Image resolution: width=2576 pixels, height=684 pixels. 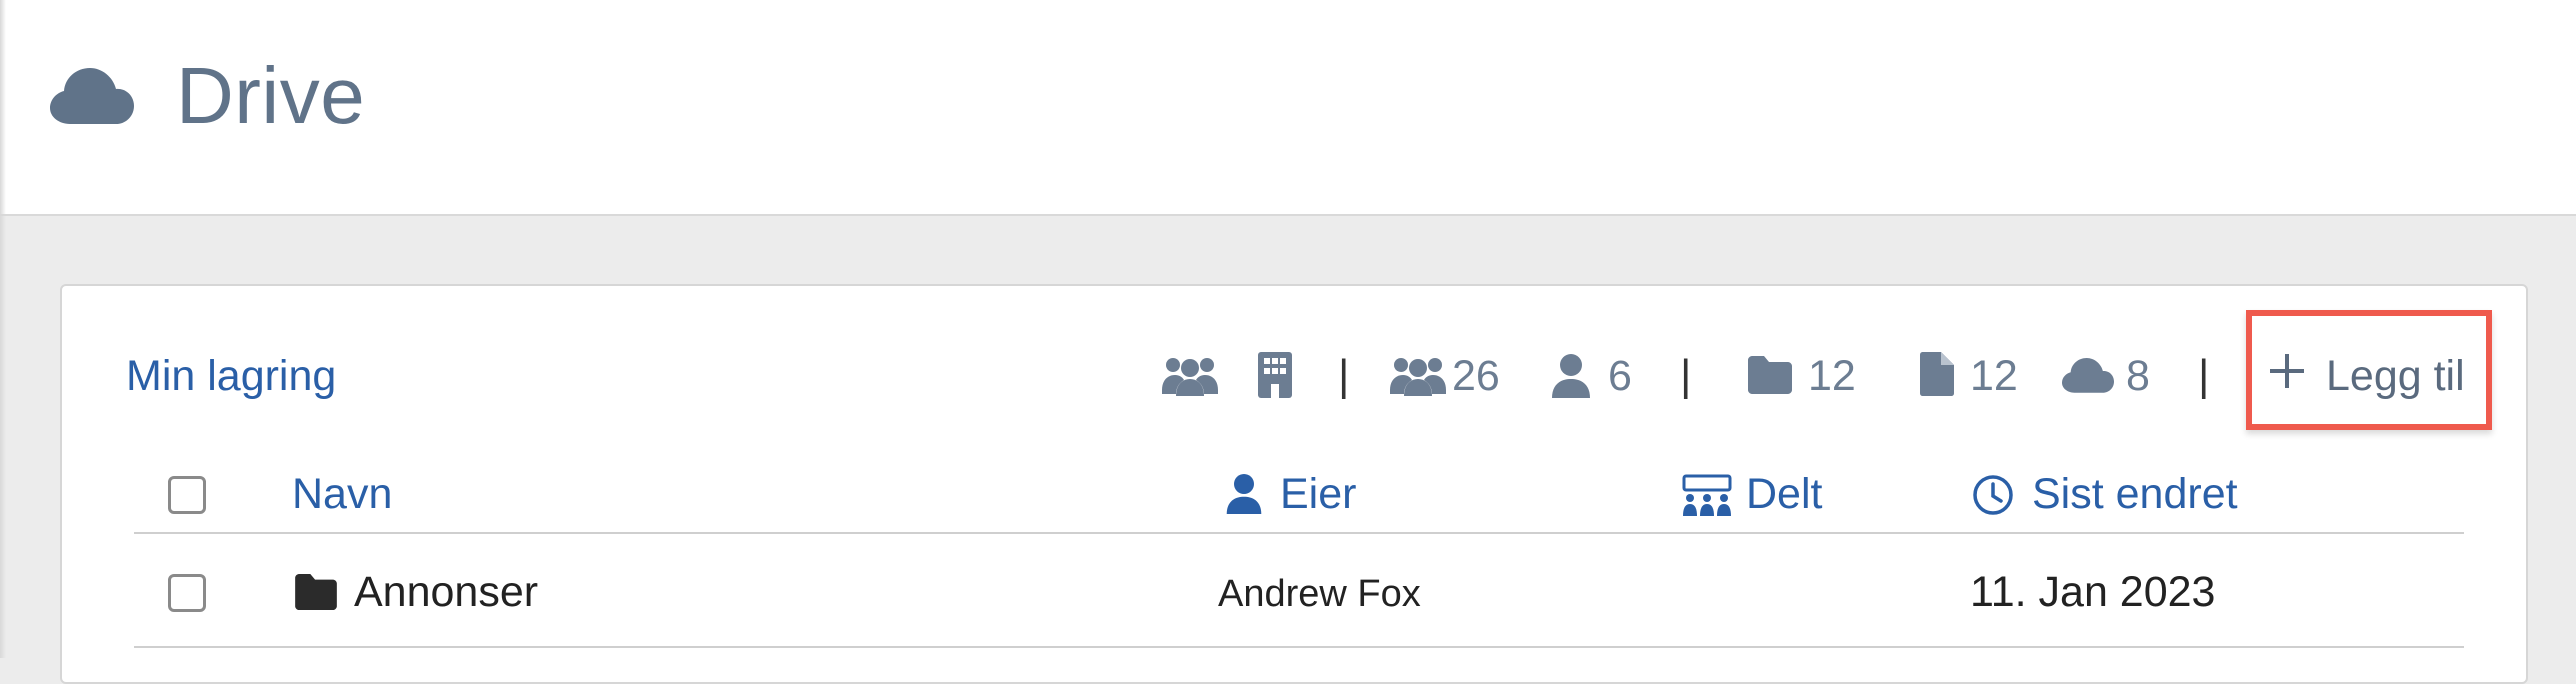 What do you see at coordinates (1784, 494) in the screenshot?
I see `column-shared-header: Delt` at bounding box center [1784, 494].